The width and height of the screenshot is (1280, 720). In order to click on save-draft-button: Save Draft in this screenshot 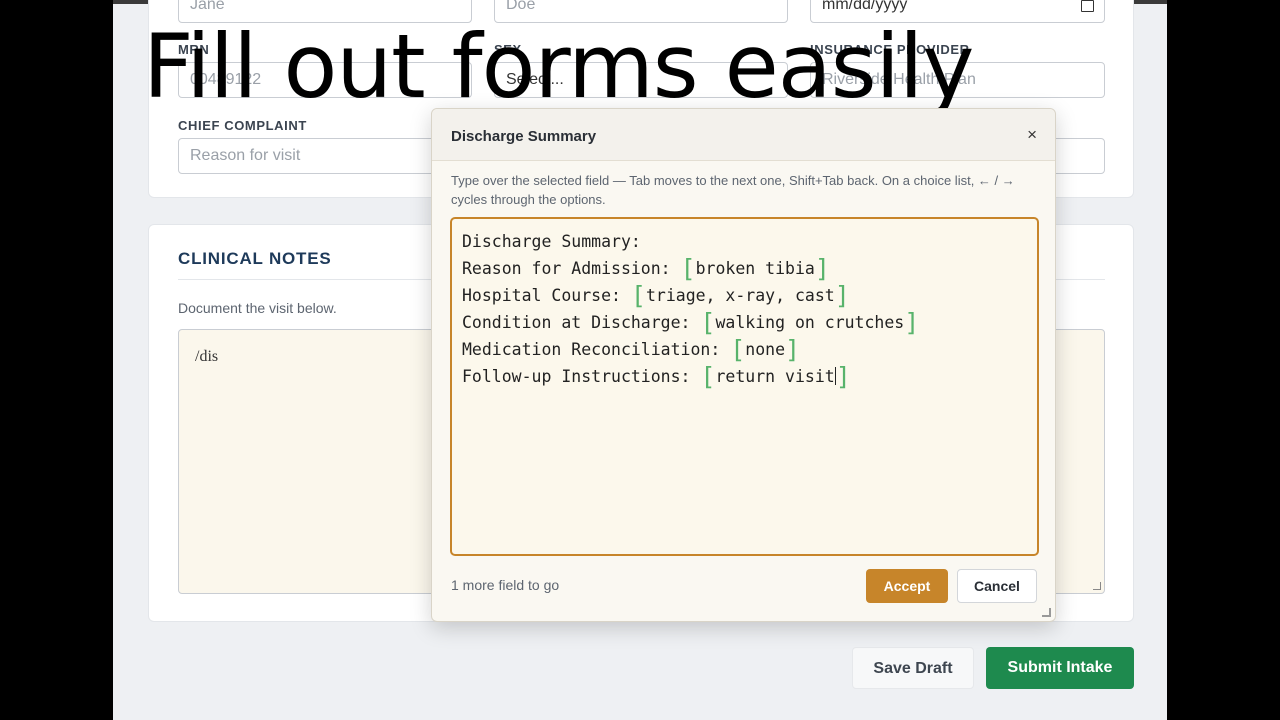, I will do `click(913, 668)`.